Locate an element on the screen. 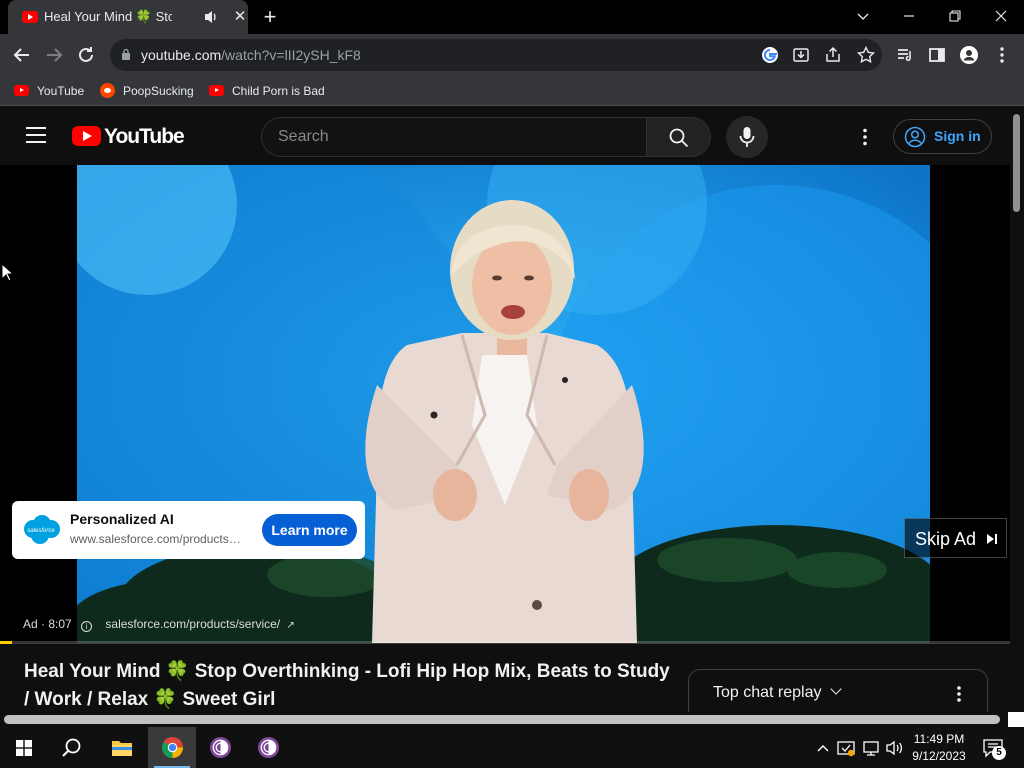  chat-replay-dropdown: Top chat replay is located at coordinates (777, 692).